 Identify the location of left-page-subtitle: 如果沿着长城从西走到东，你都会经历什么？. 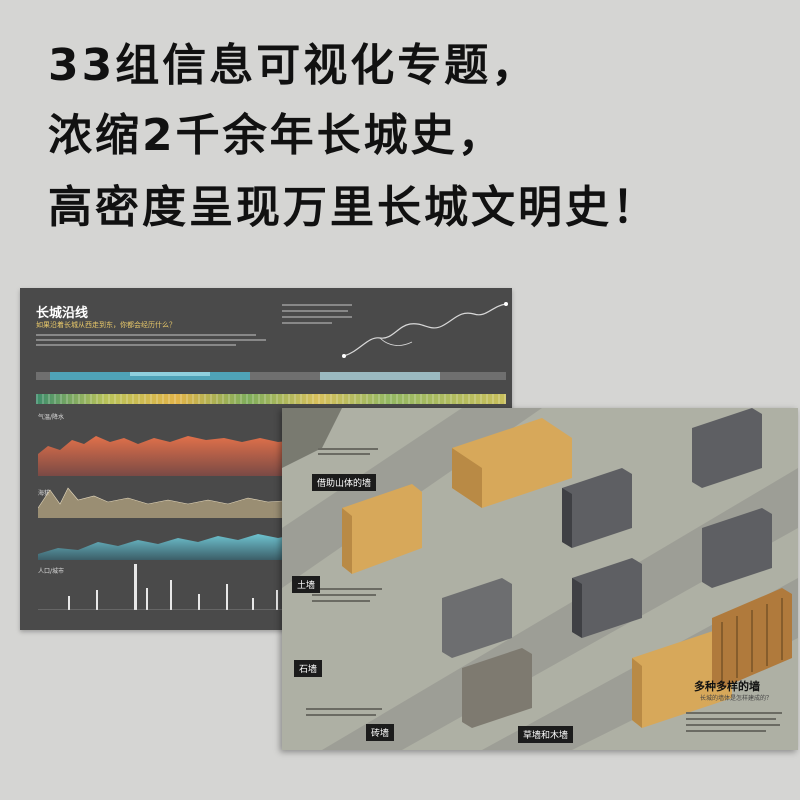
(106, 325).